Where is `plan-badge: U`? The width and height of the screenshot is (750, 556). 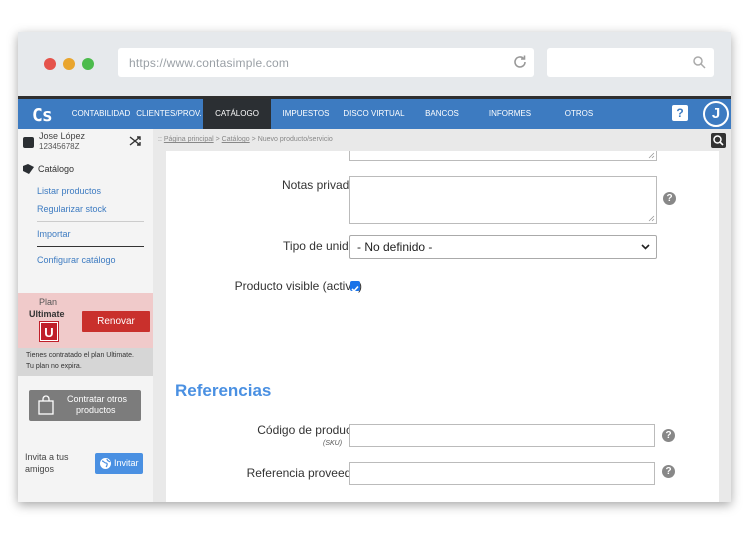
plan-badge: U is located at coordinates (49, 331).